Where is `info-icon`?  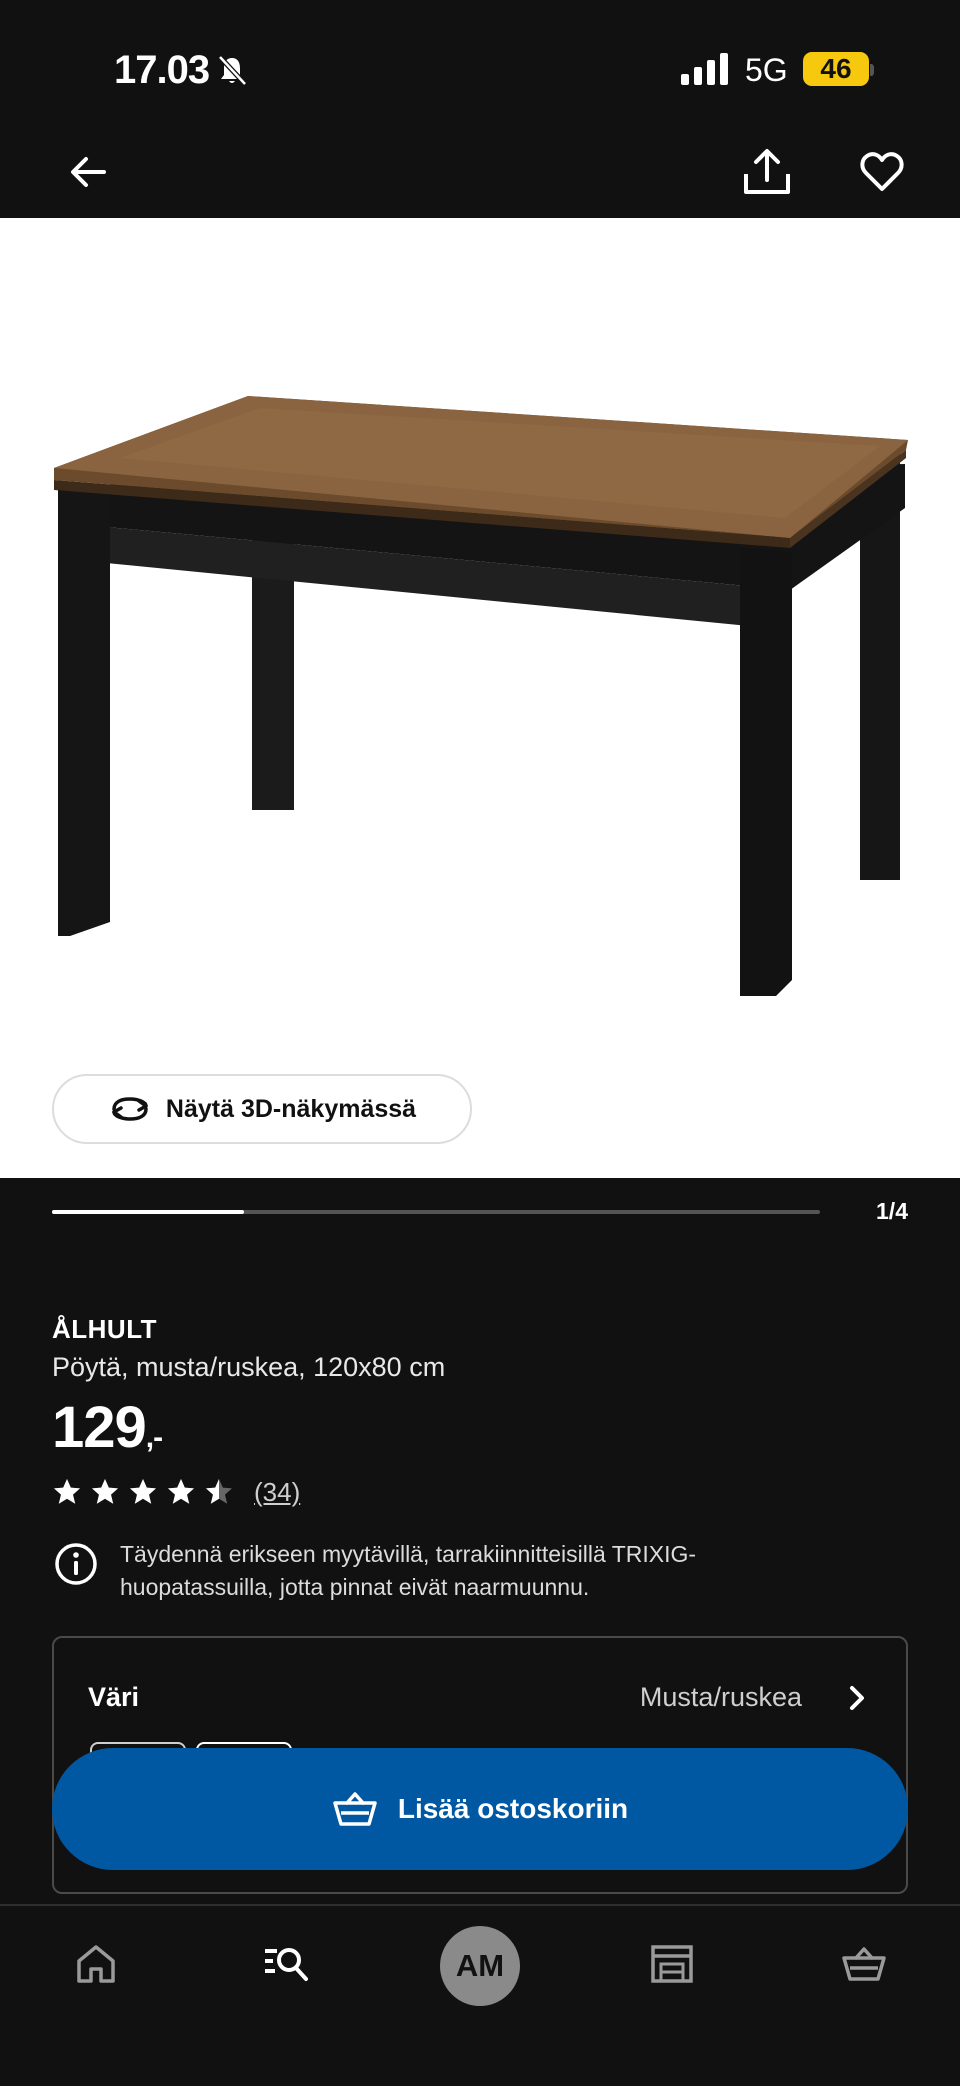 info-icon is located at coordinates (76, 1564).